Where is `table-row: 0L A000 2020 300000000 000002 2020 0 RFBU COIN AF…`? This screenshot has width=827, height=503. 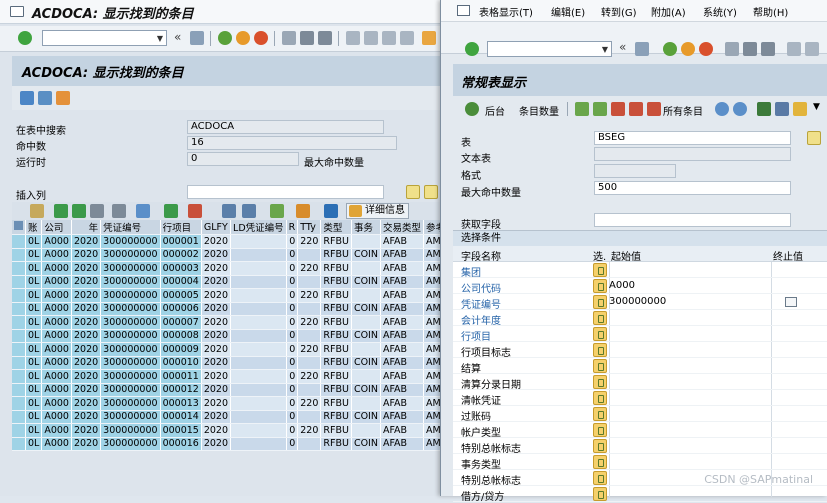 table-row: 0L A000 2020 300000000 000002 2020 0 RFBU COIN AF… is located at coordinates (230, 255).